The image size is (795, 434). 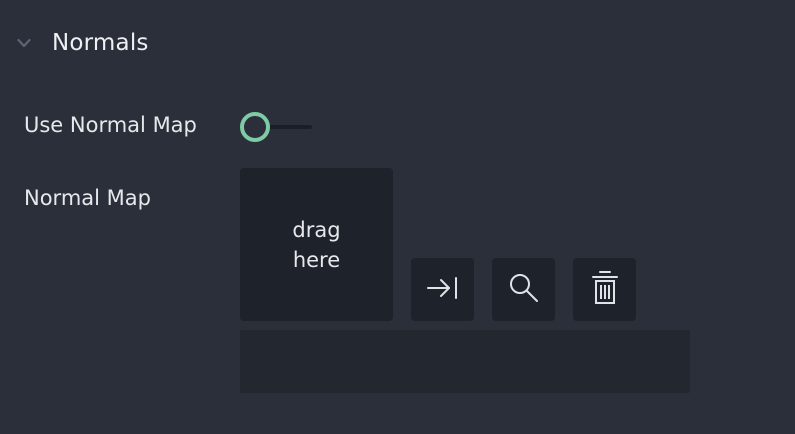 I want to click on use-normal-map-toggle, so click(x=277, y=127).